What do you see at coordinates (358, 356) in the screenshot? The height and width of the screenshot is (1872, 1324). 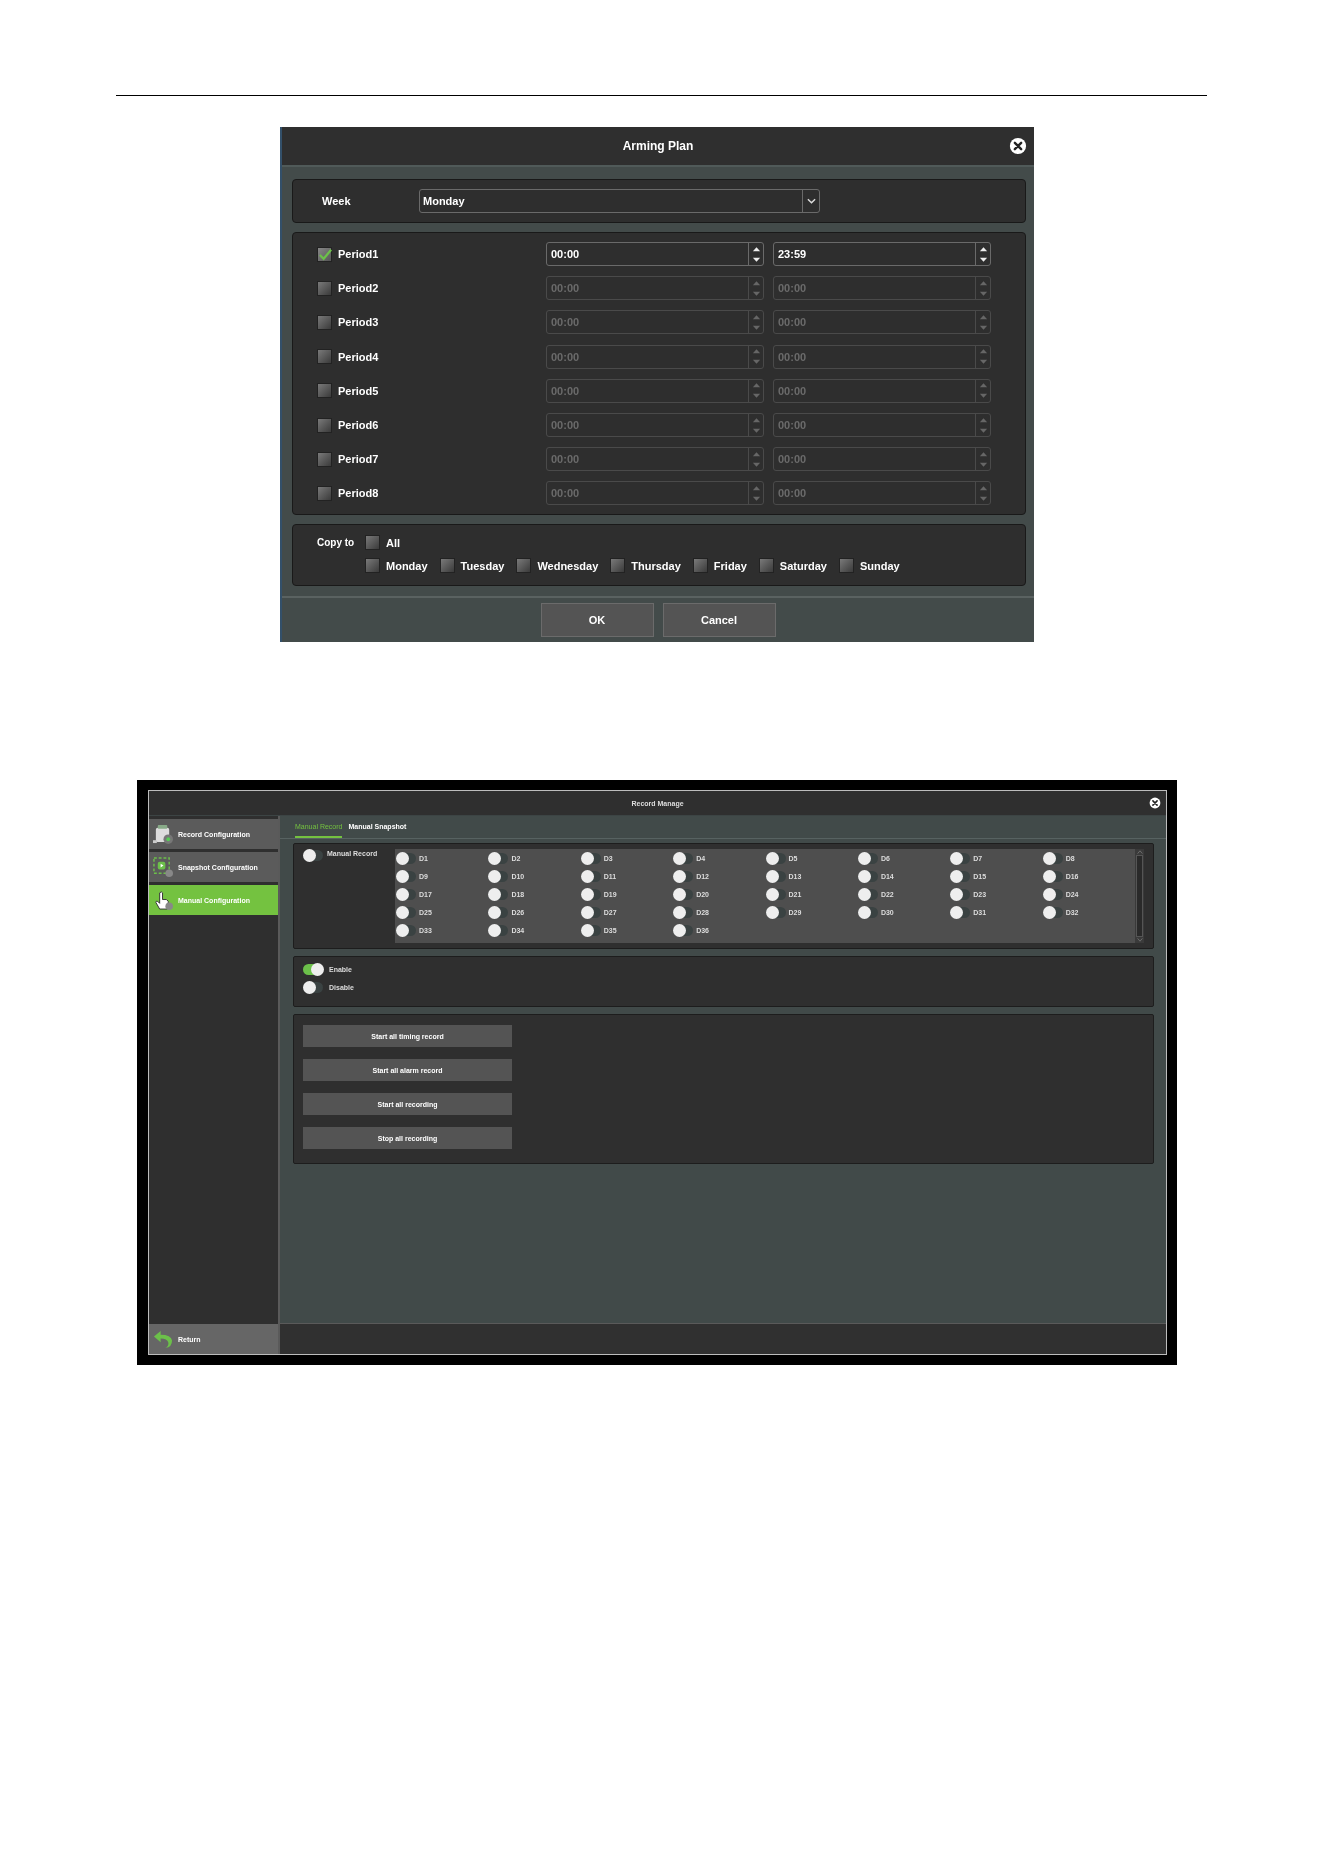 I see `period-label: Period4` at bounding box center [358, 356].